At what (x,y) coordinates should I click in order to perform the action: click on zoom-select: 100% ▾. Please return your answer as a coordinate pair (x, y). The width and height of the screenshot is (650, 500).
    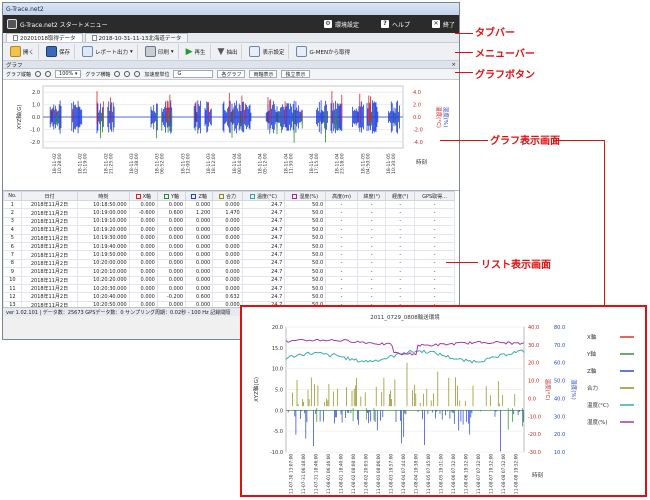
    Looking at the image, I should click on (68, 74).